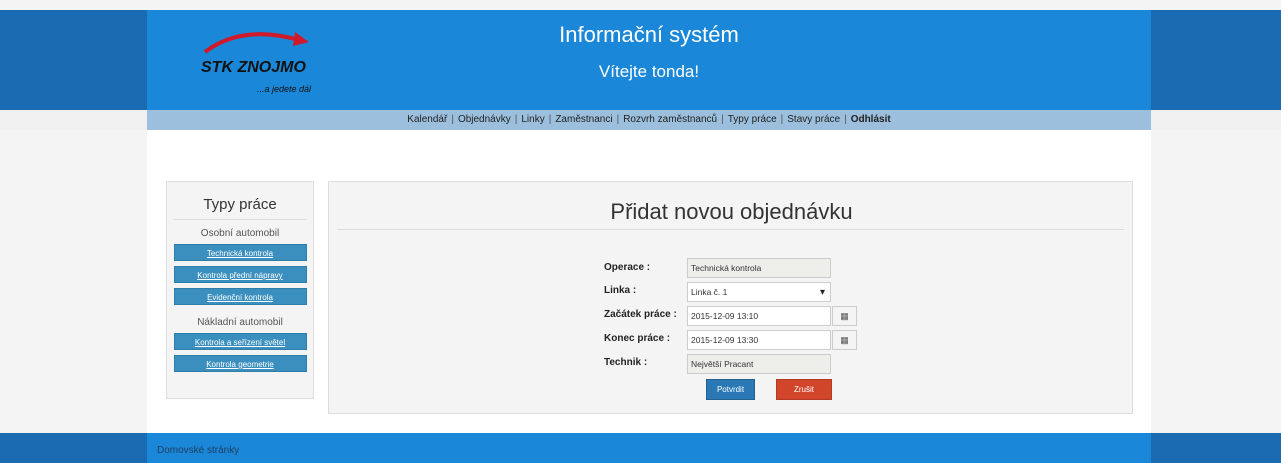  What do you see at coordinates (649, 448) in the screenshot?
I see `footer: Domovské stránky` at bounding box center [649, 448].